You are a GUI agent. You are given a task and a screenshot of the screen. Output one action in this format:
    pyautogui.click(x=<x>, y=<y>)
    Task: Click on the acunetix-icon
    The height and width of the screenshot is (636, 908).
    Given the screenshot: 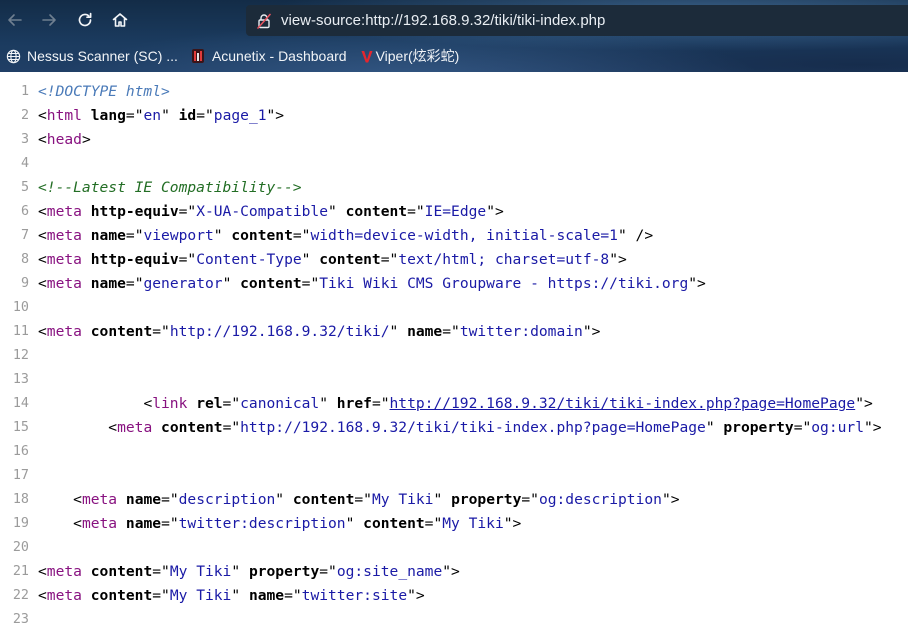 What is the action you would take?
    pyautogui.click(x=198, y=56)
    